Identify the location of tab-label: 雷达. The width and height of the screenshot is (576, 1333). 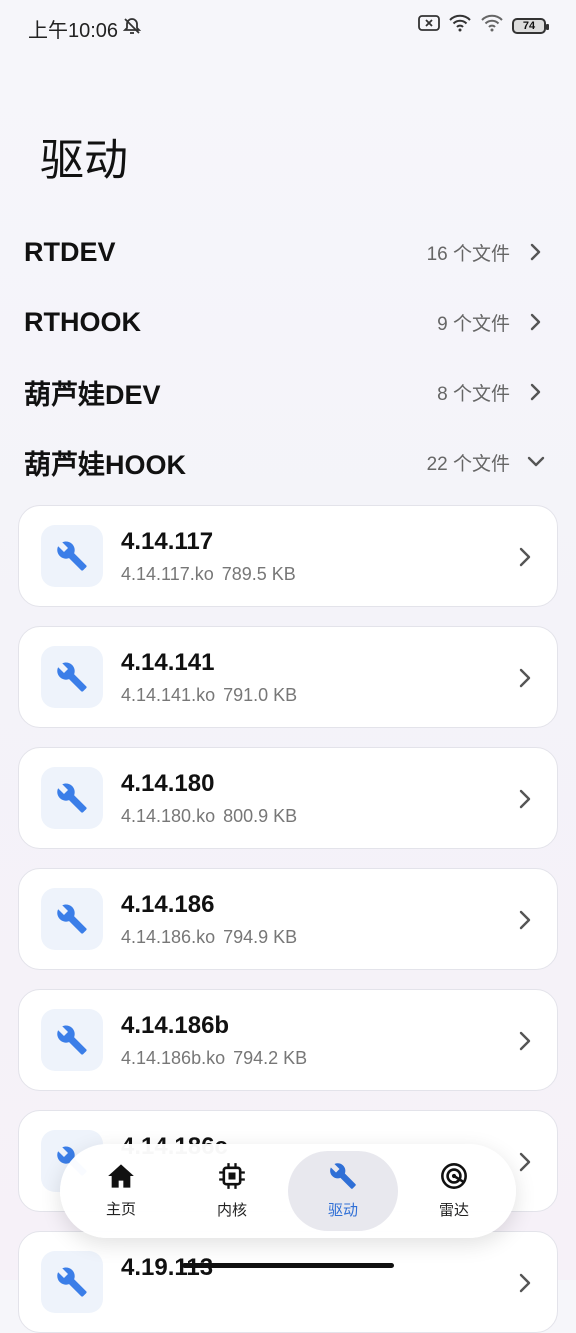
(453, 1210).